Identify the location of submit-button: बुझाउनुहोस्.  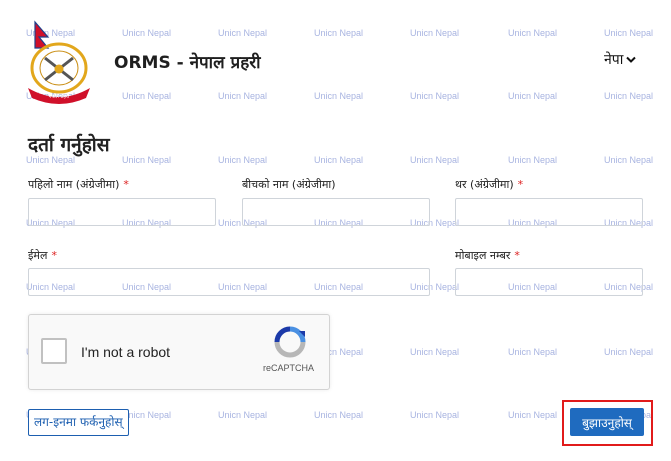
(607, 422).